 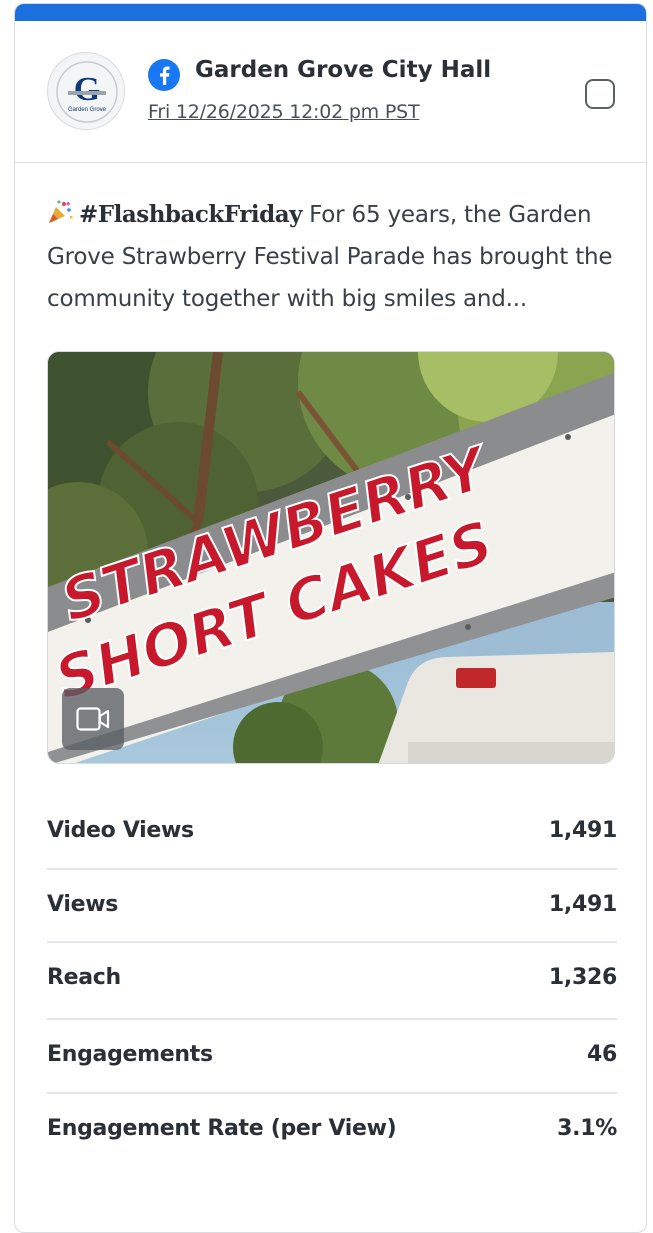 What do you see at coordinates (222, 1128) in the screenshot?
I see `metric-label: Engagement Rate (per View)` at bounding box center [222, 1128].